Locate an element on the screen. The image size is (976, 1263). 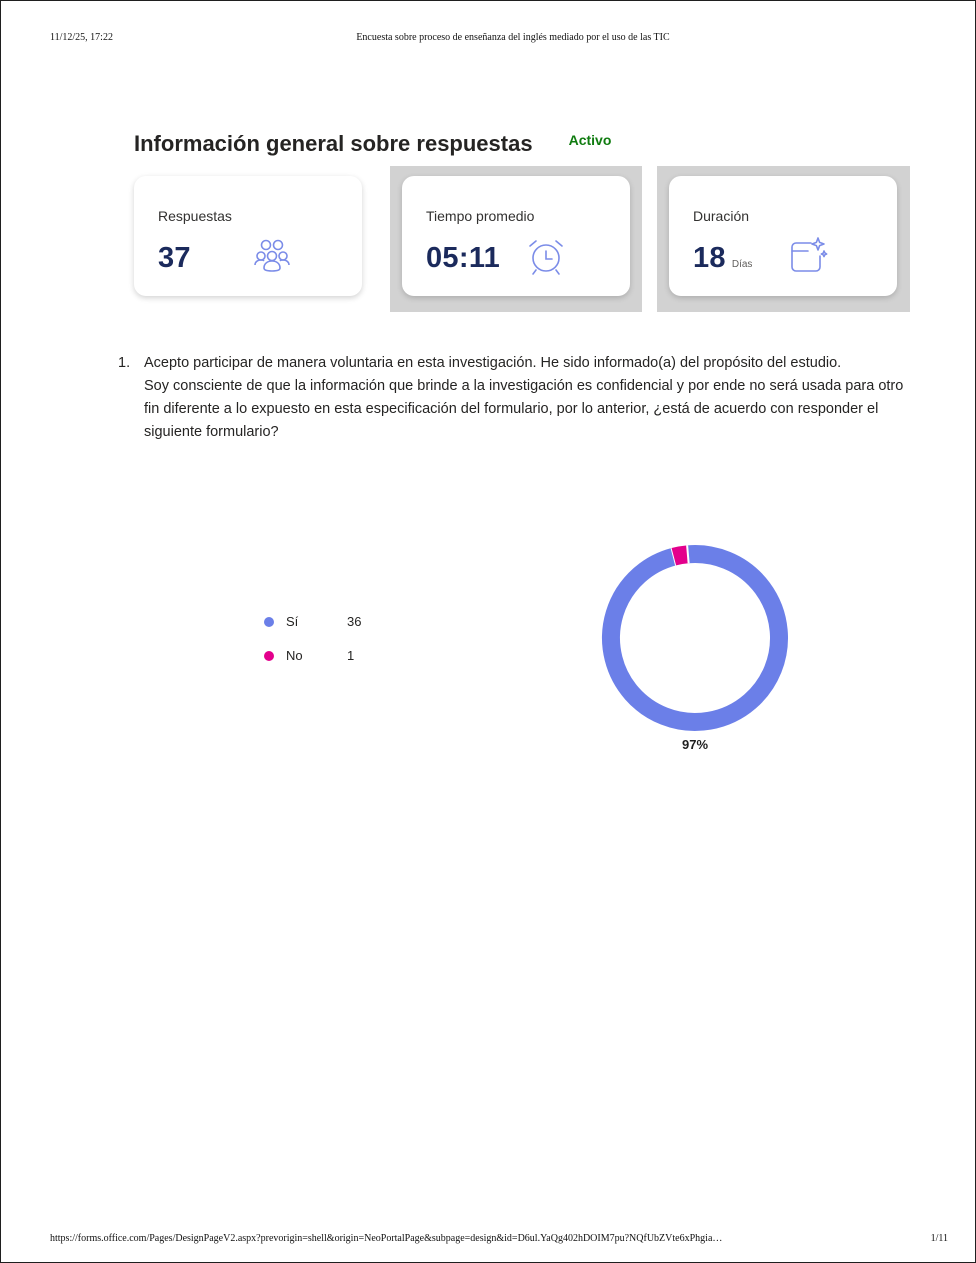
stat-card-responses: Respuestas 37 is located at coordinates (248, 236).